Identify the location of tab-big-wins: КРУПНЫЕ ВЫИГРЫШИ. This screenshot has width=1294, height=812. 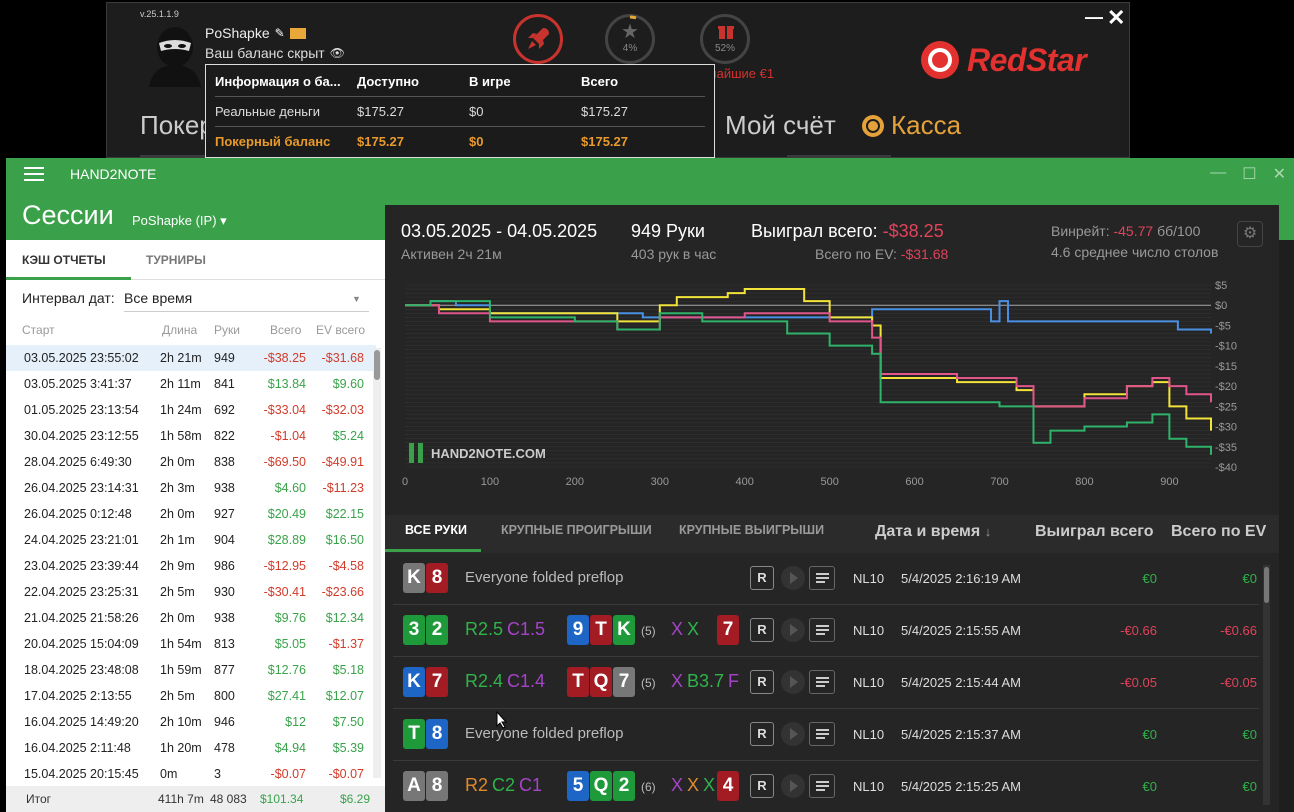
(751, 530).